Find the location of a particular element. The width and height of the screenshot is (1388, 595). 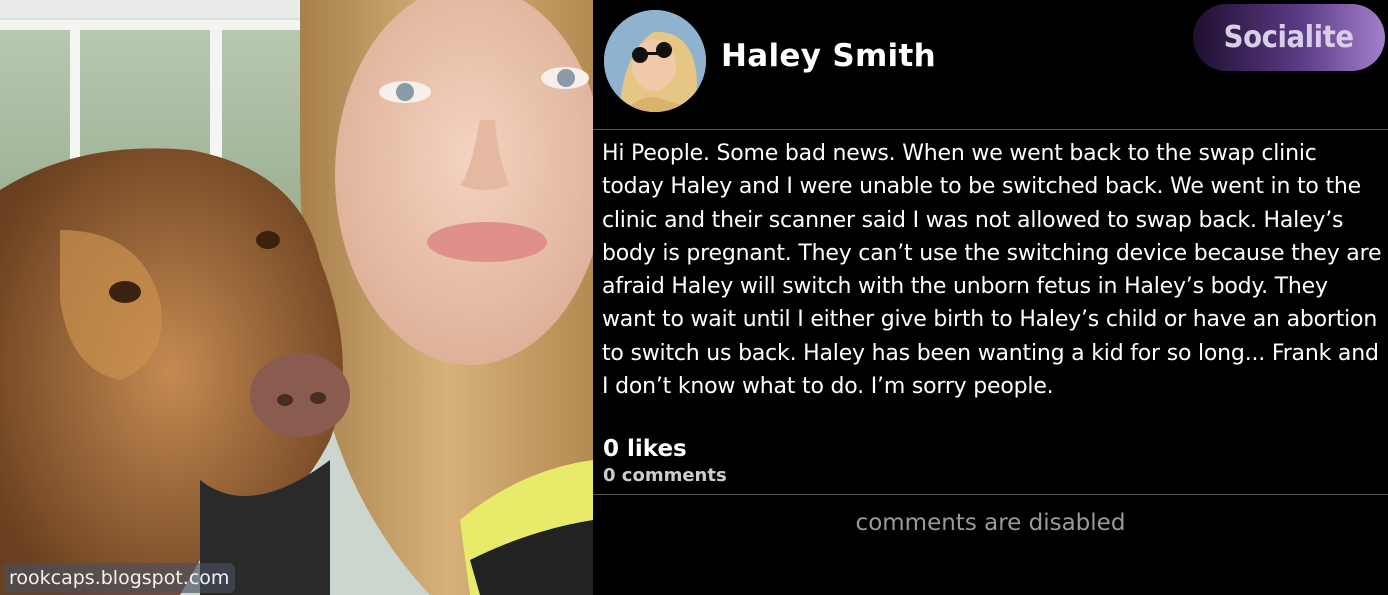

header-divider is located at coordinates (990, 129).